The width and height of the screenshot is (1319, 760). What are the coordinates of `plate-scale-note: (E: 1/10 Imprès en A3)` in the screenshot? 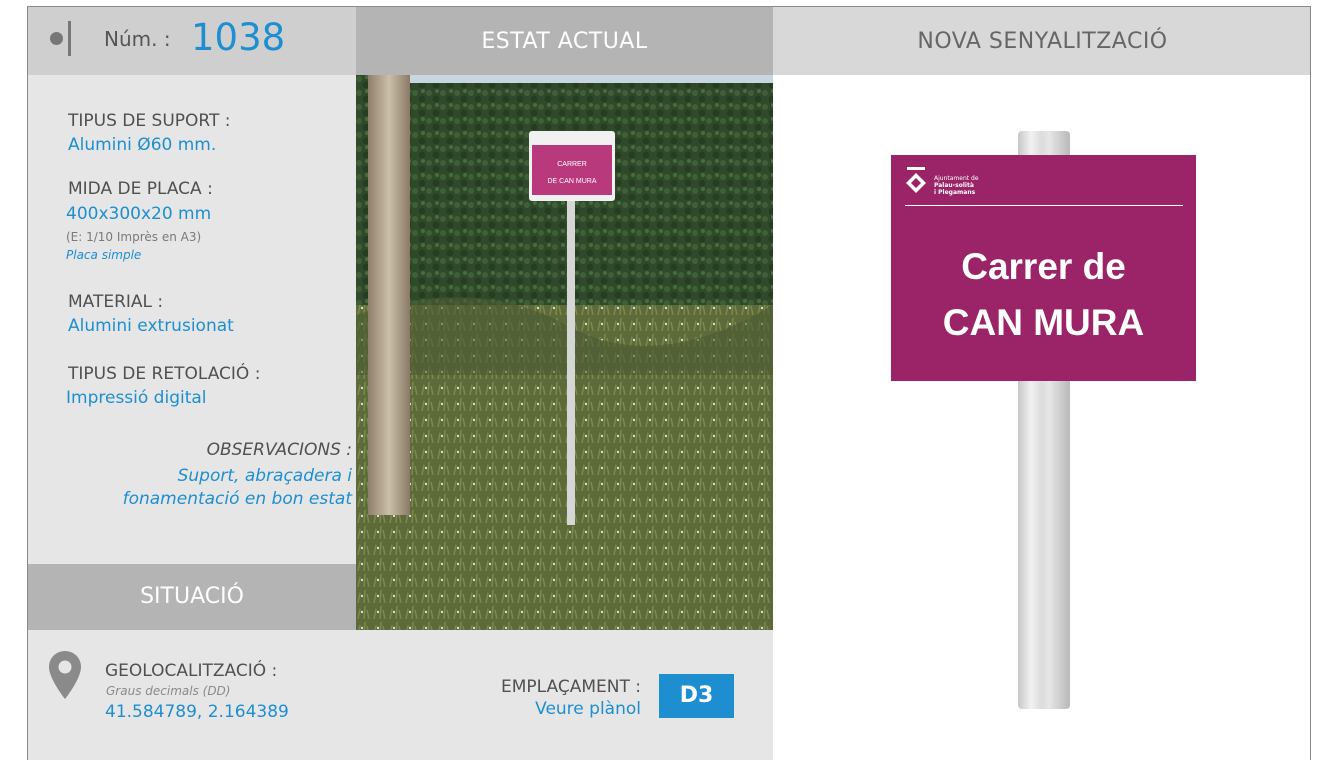 It's located at (134, 237).